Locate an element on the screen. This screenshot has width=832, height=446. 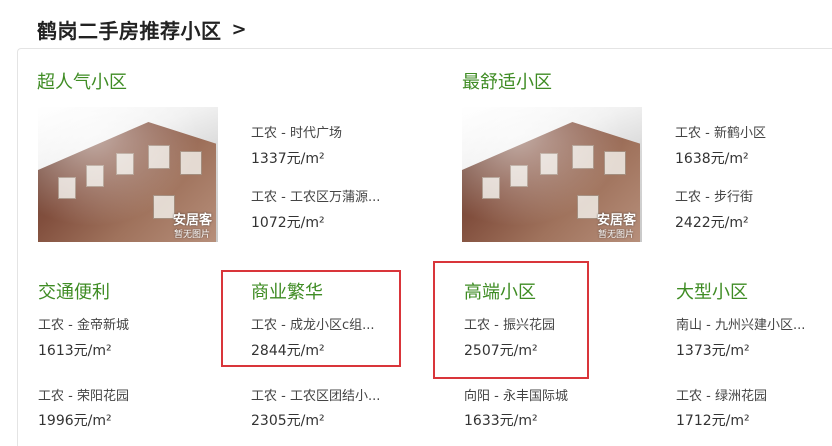
community-link: 工农 - 金帝新城 is located at coordinates (83, 323).